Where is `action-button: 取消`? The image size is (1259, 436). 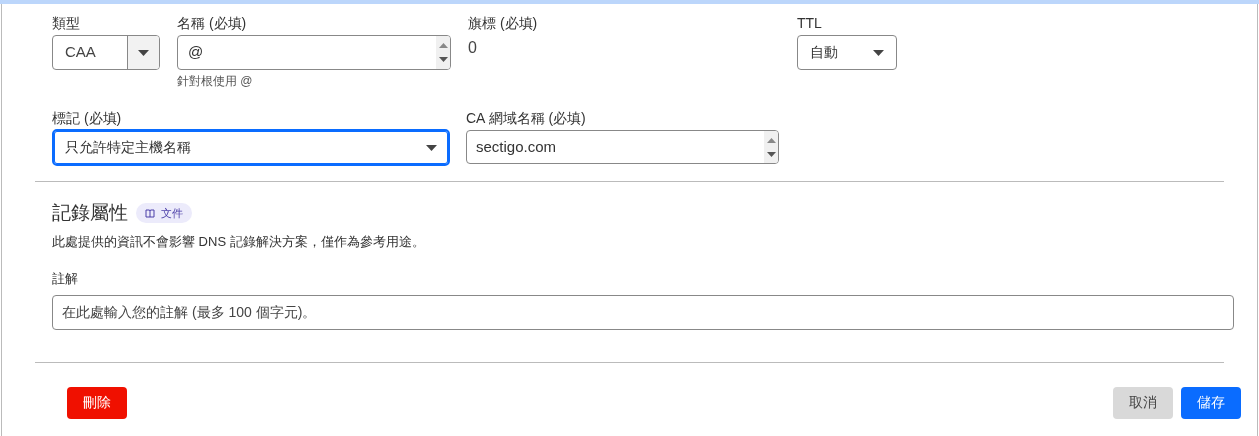
action-button: 取消 is located at coordinates (1143, 402).